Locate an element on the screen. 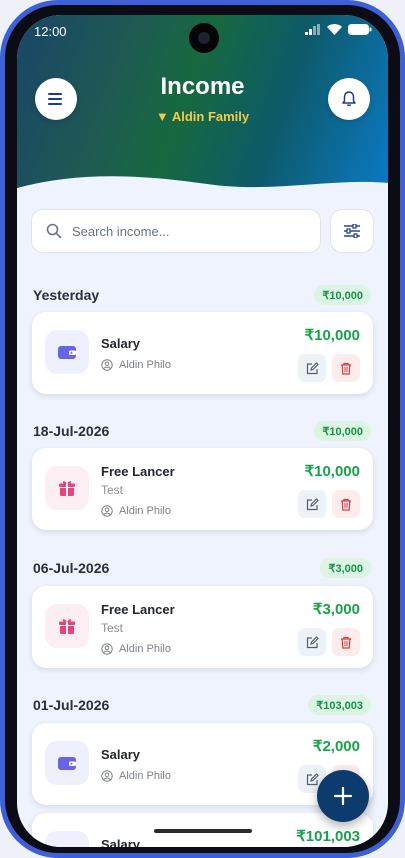  status-icons is located at coordinates (338, 29).